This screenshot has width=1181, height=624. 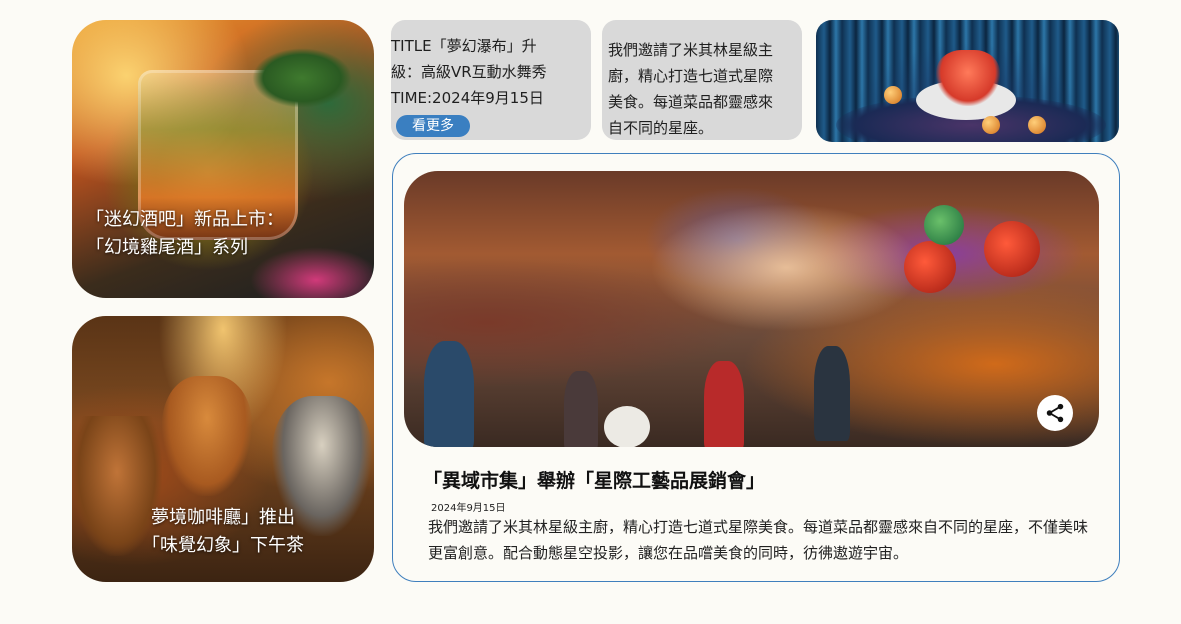 I want to click on cocktail-news-card: 「迷幻酒吧」新品上市： 「幻境雞尾酒」系列, so click(x=223, y=159).